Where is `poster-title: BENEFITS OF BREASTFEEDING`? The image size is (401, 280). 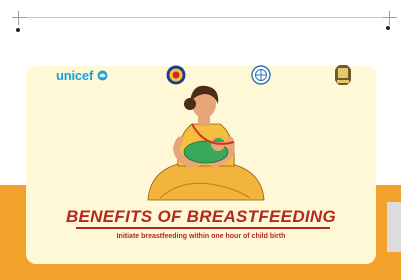
poster-title: BENEFITS OF BREASTFEEDING is located at coordinates (201, 216).